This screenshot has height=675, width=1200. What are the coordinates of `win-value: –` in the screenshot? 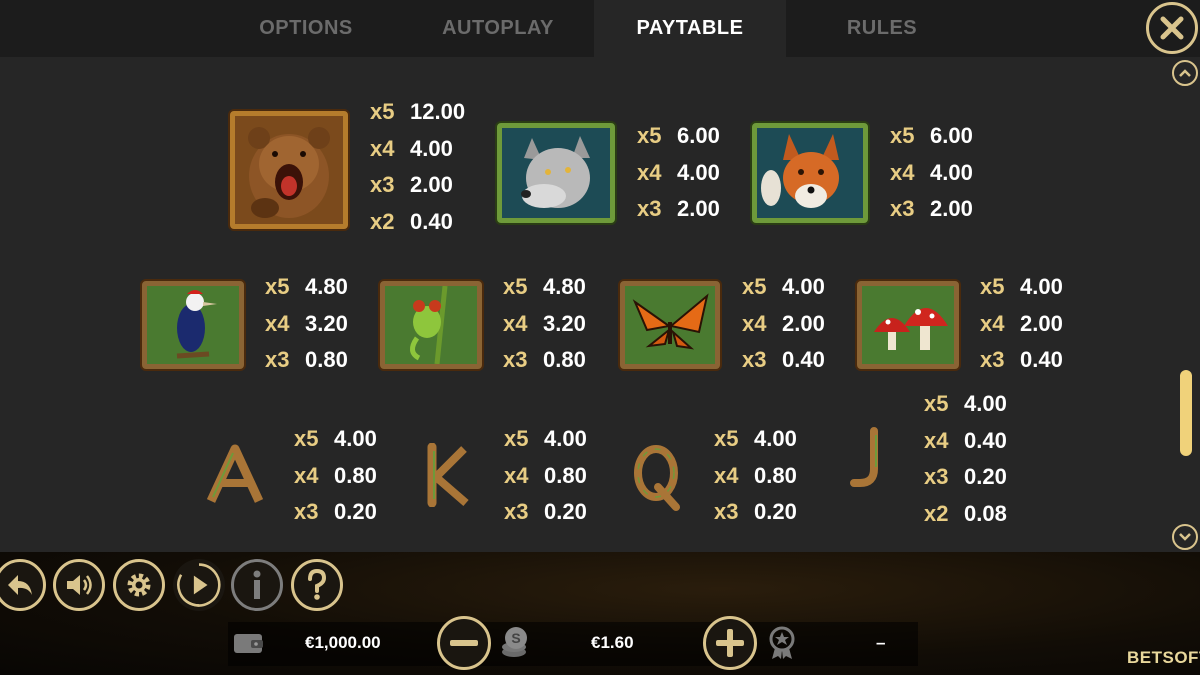 It's located at (881, 642).